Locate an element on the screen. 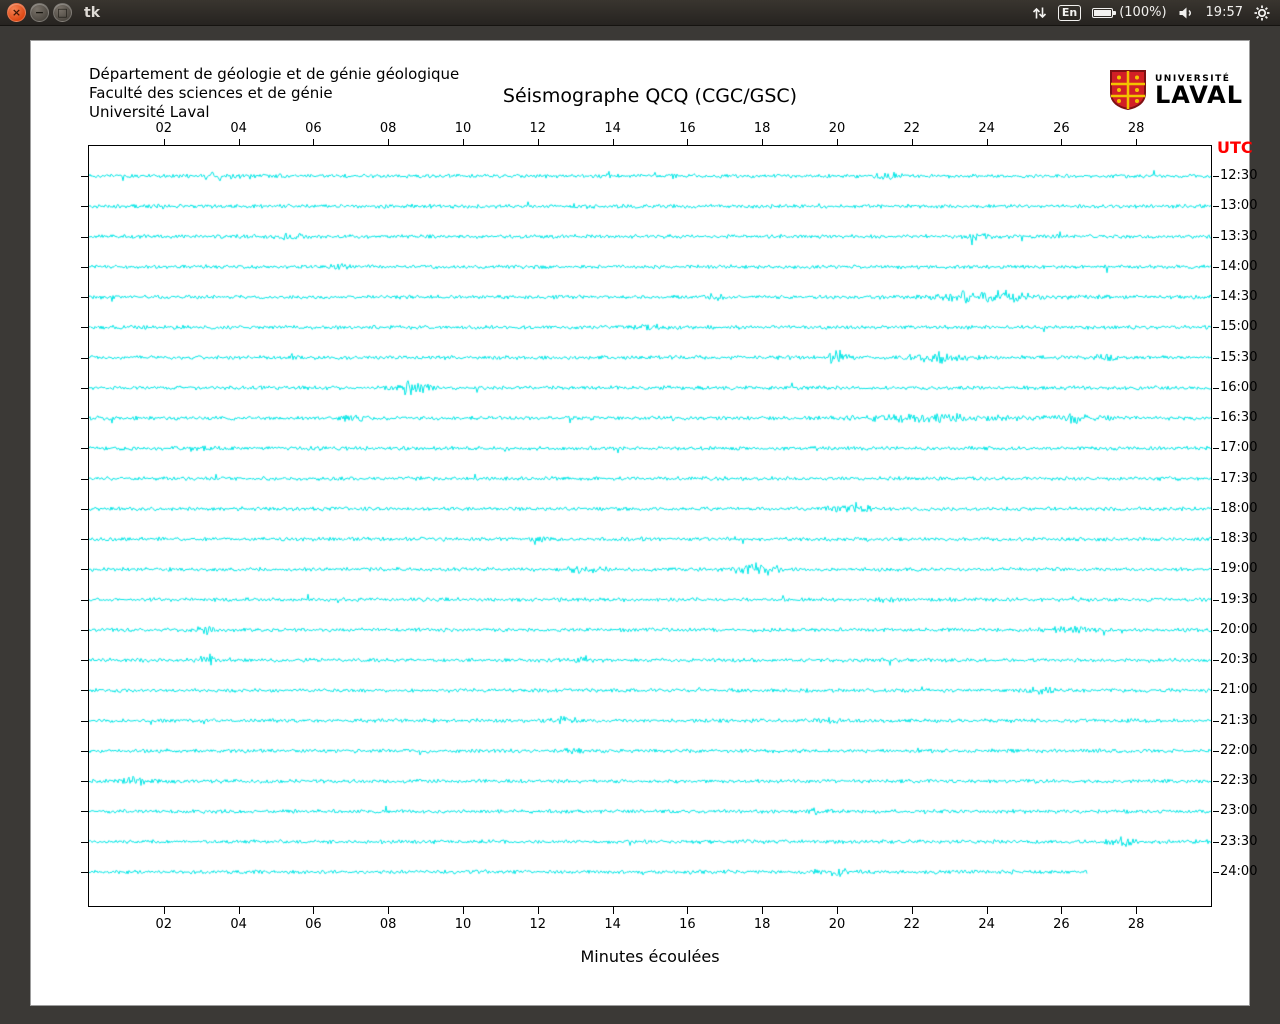 Image resolution: width=1280 pixels, height=1024 pixels. updown-arrows-icon is located at coordinates (1039, 13).